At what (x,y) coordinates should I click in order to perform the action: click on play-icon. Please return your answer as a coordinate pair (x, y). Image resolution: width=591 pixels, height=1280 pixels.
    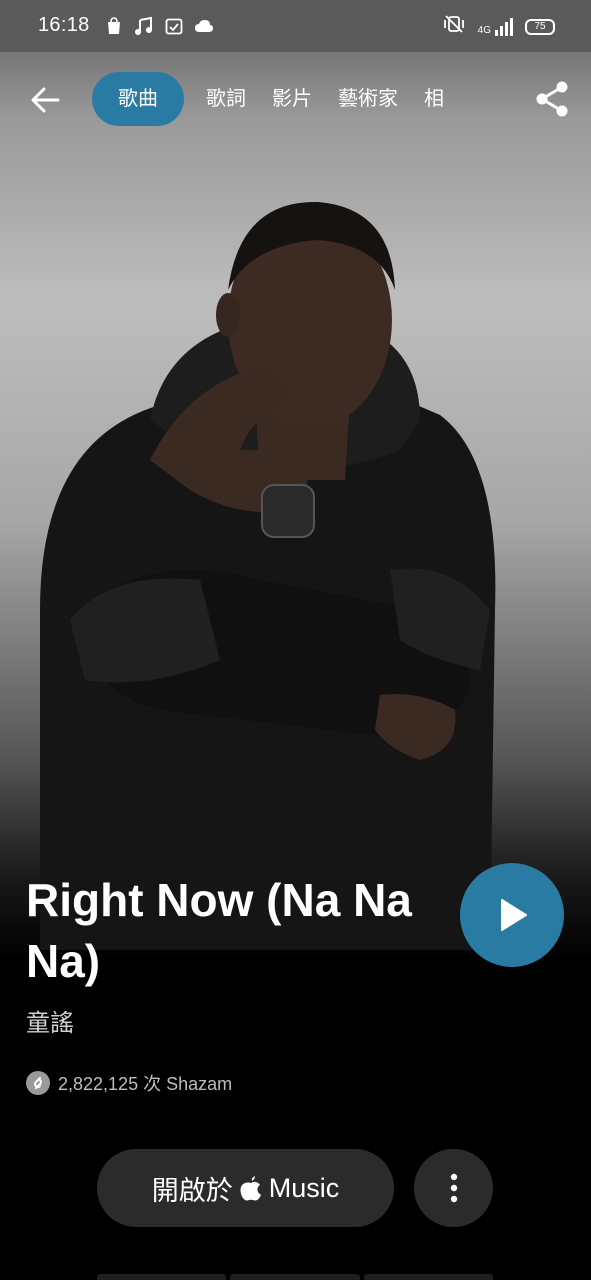
    Looking at the image, I should click on (514, 915).